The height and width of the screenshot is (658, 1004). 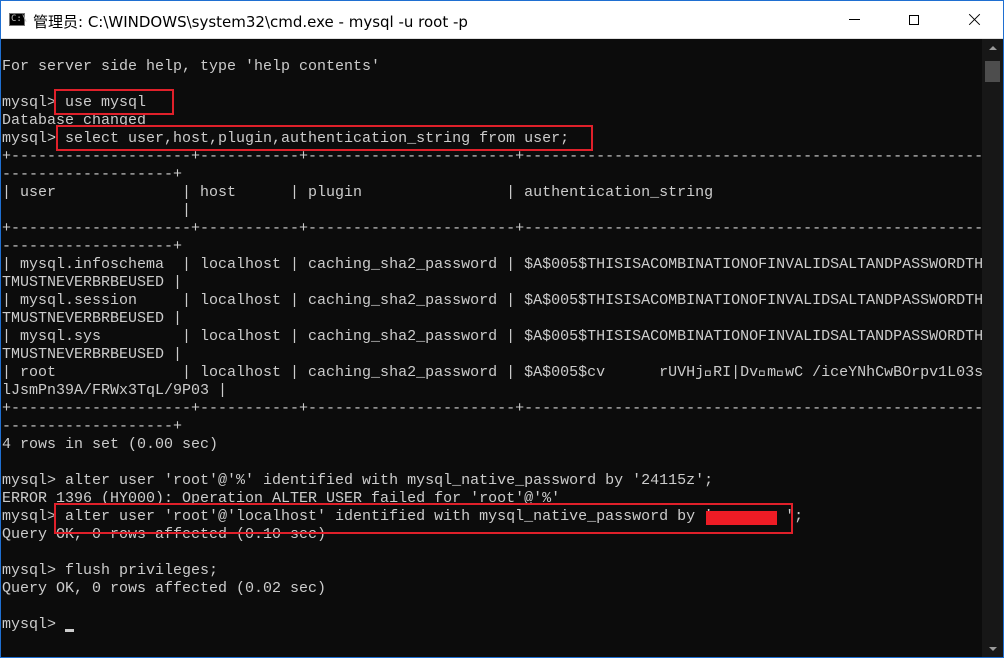 What do you see at coordinates (741, 518) in the screenshot?
I see `redacted-password` at bounding box center [741, 518].